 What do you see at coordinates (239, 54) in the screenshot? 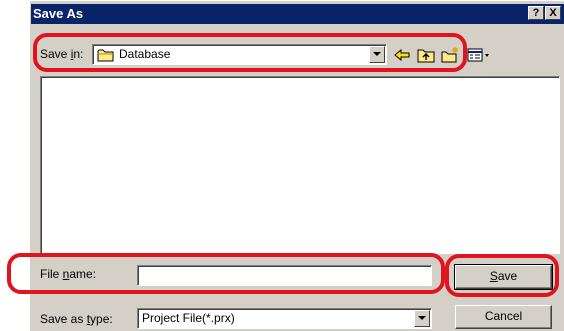
I see `save-in-dropdown: Database` at bounding box center [239, 54].